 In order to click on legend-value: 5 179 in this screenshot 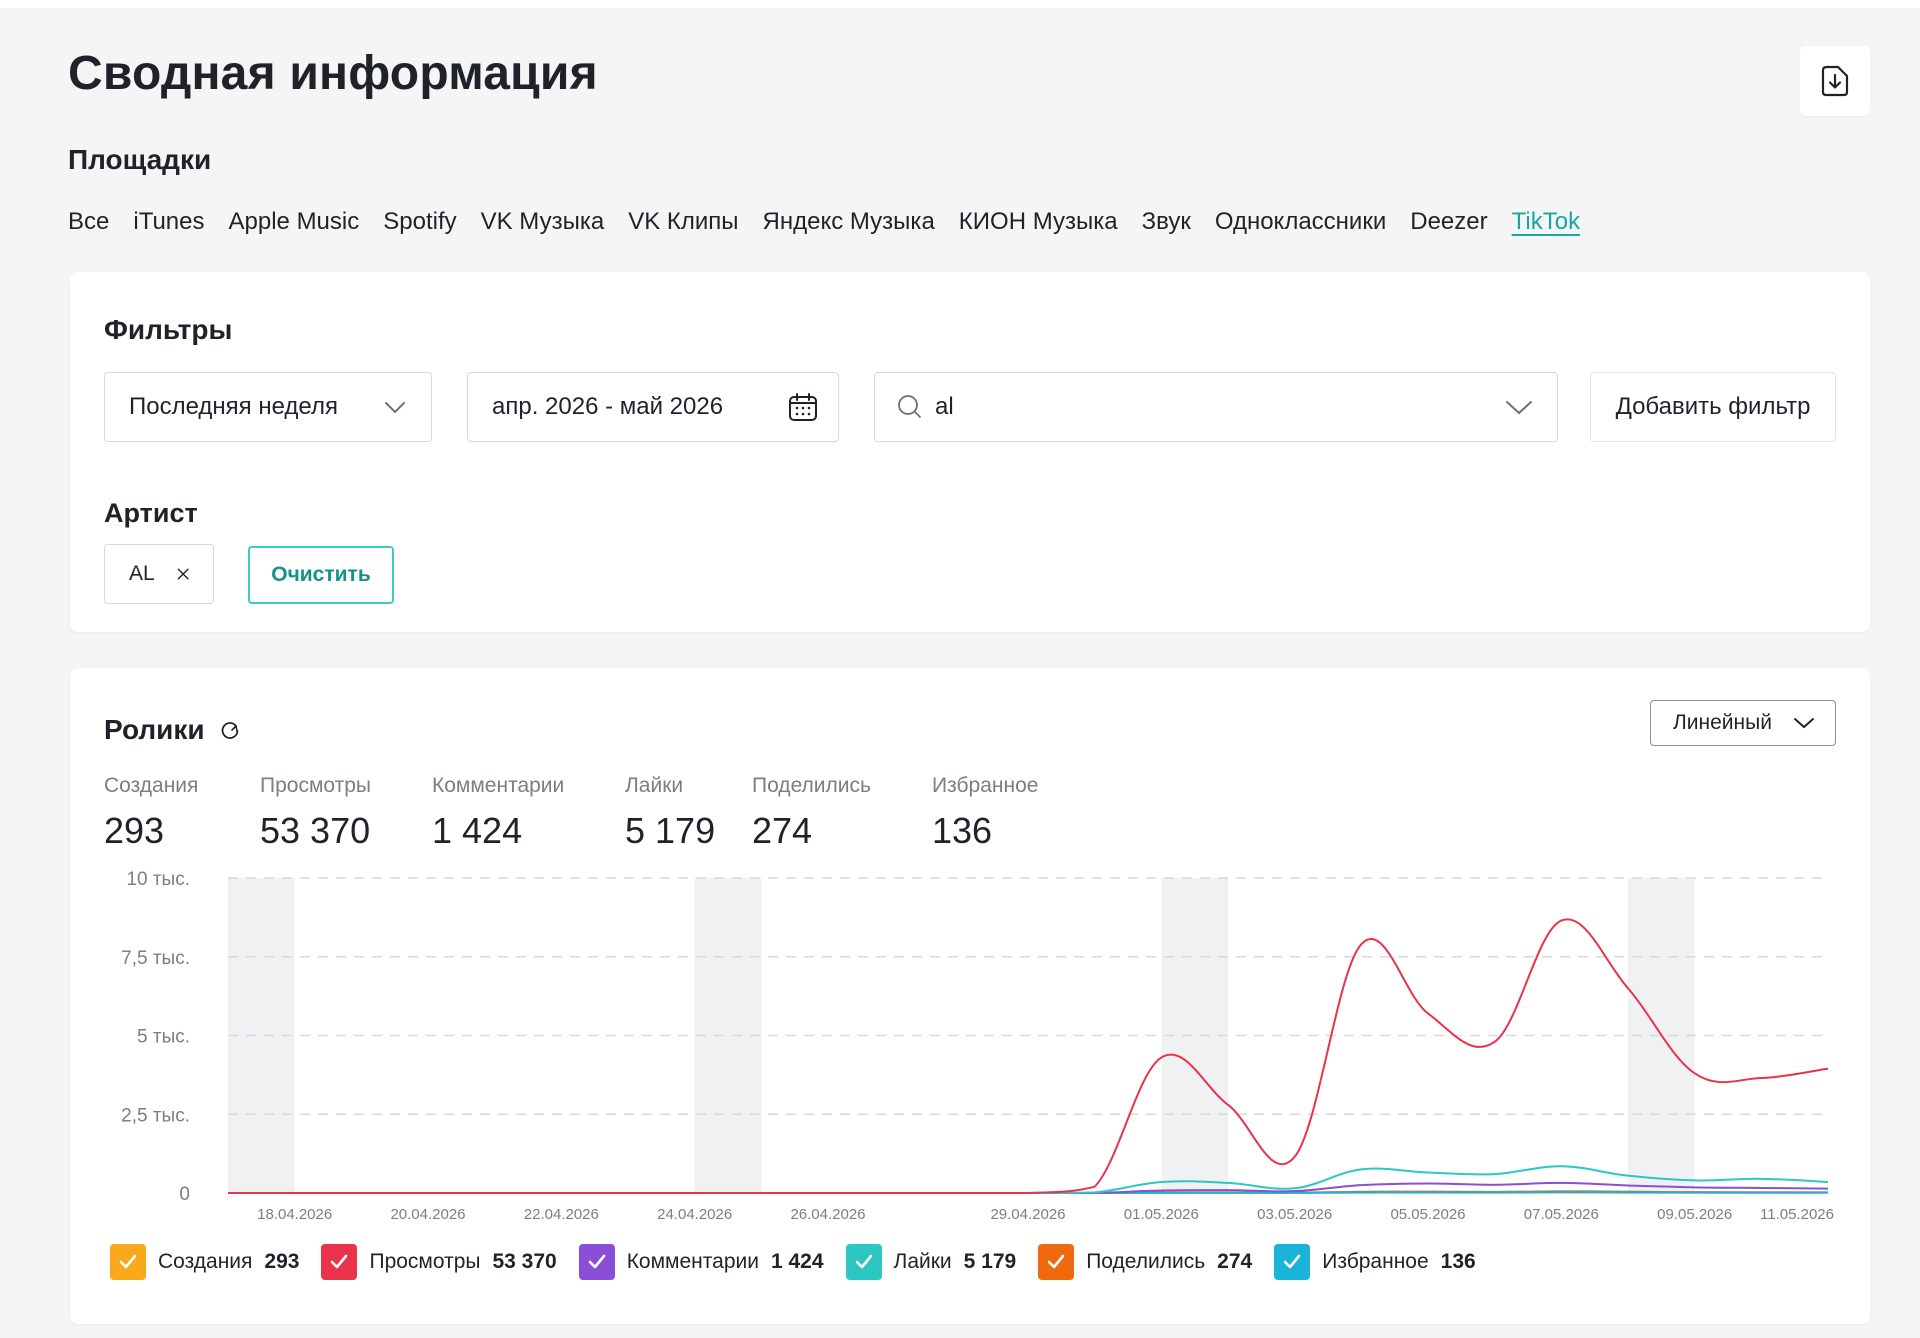, I will do `click(990, 1261)`.